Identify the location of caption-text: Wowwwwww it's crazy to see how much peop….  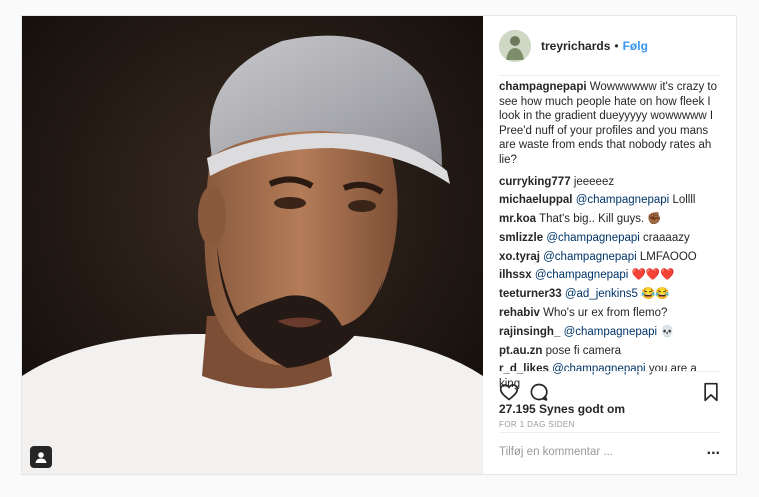
(608, 123).